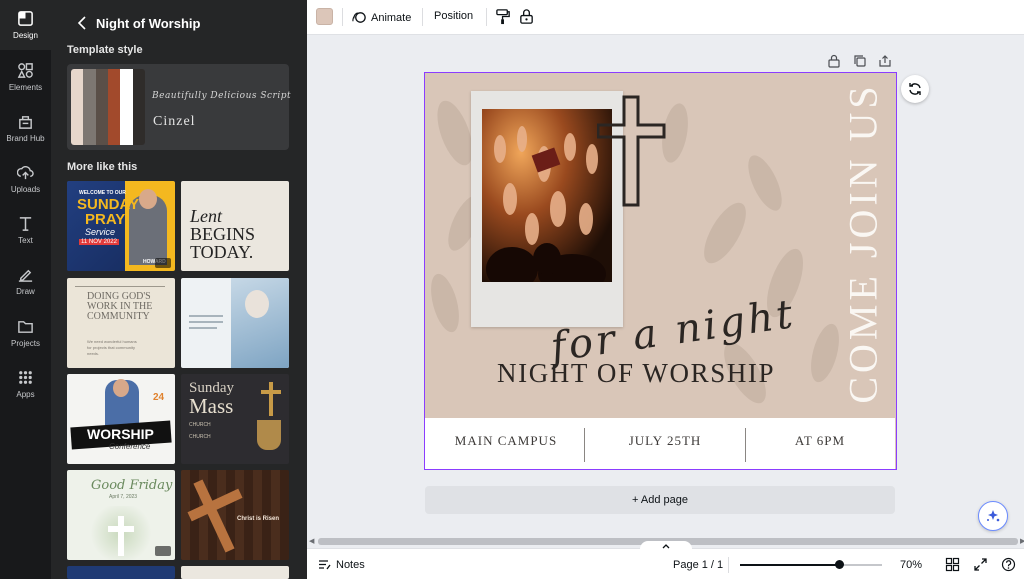  What do you see at coordinates (148, 23) in the screenshot?
I see `panel-title: Night of Worship` at bounding box center [148, 23].